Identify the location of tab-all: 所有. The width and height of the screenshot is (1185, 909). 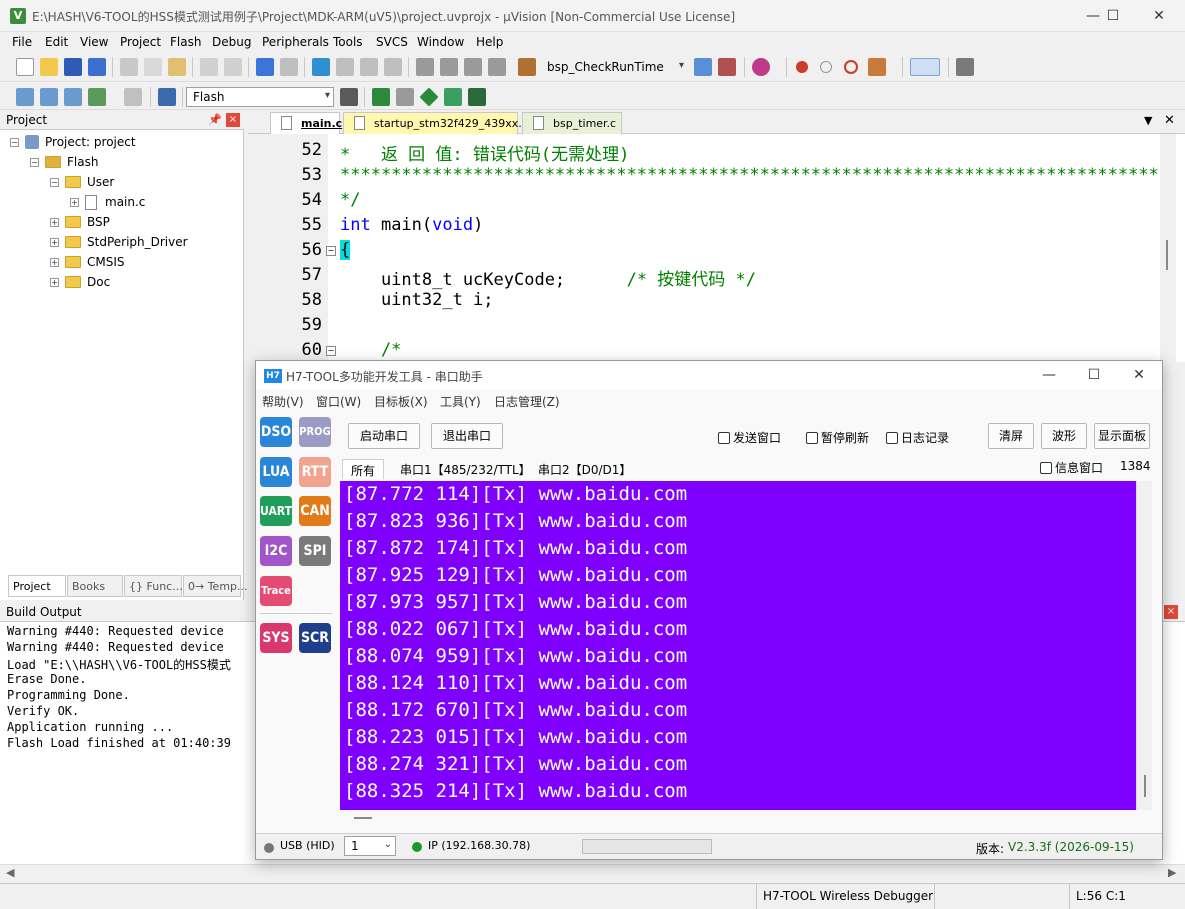
(363, 469).